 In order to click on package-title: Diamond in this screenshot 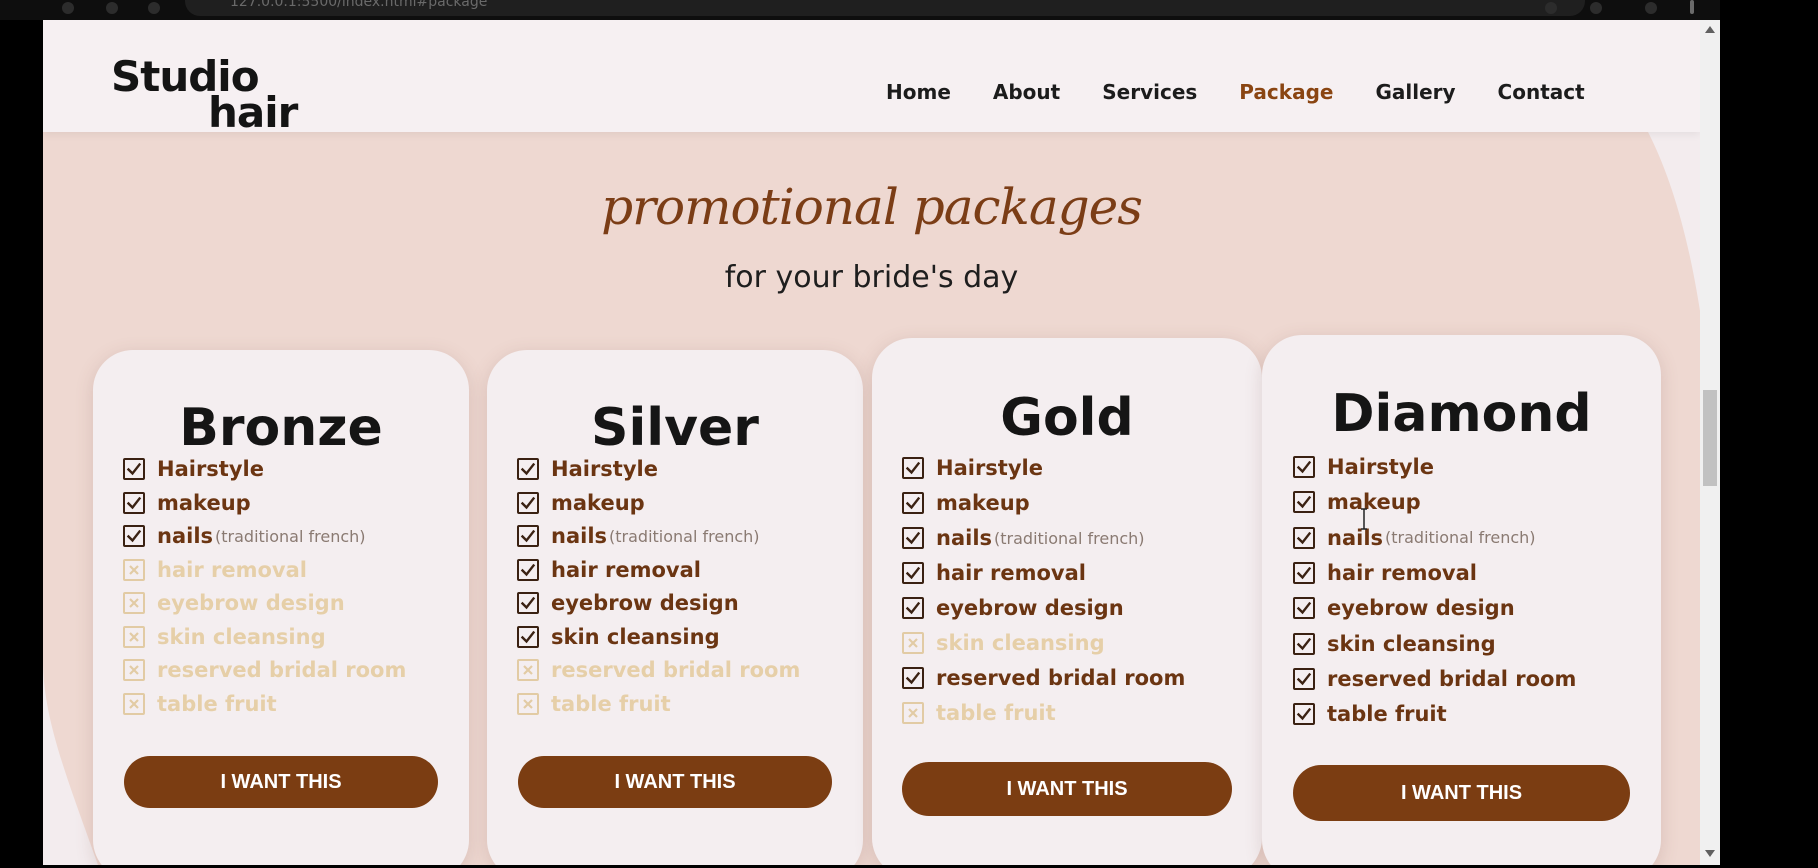, I will do `click(1461, 414)`.